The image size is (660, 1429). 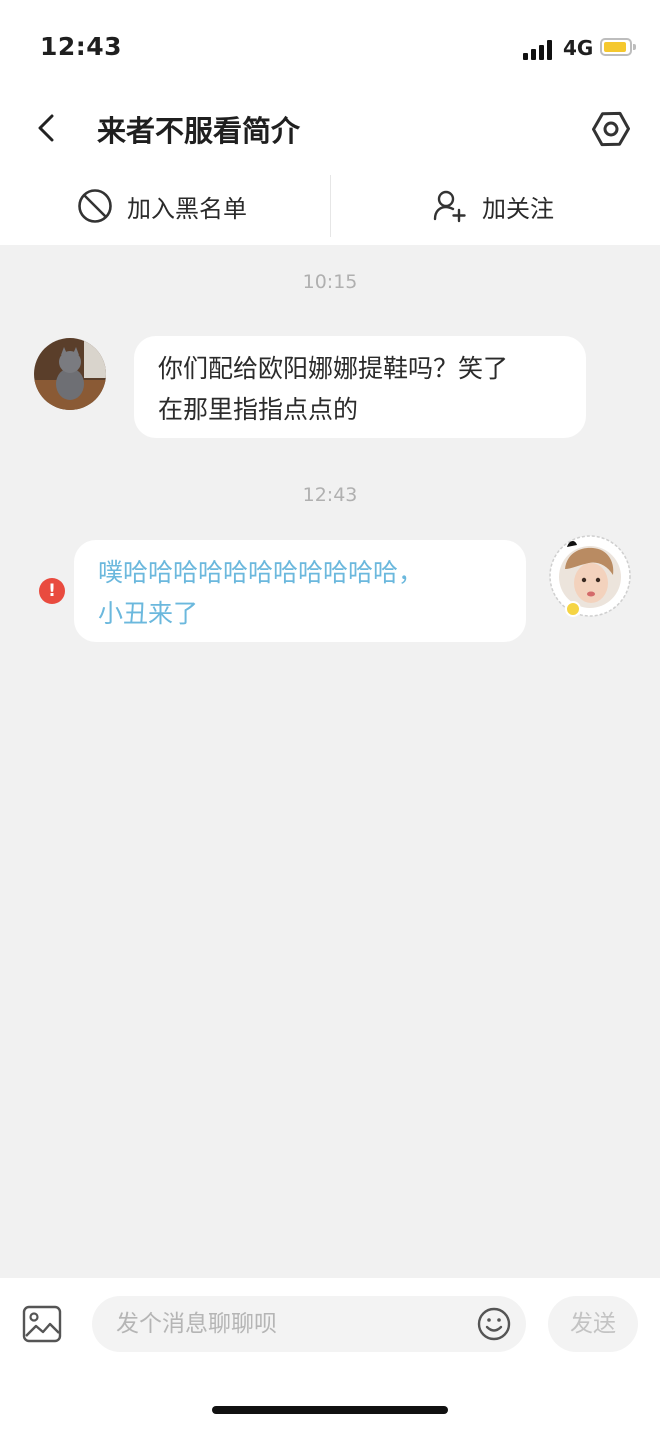 I want to click on settings-button, so click(x=611, y=129).